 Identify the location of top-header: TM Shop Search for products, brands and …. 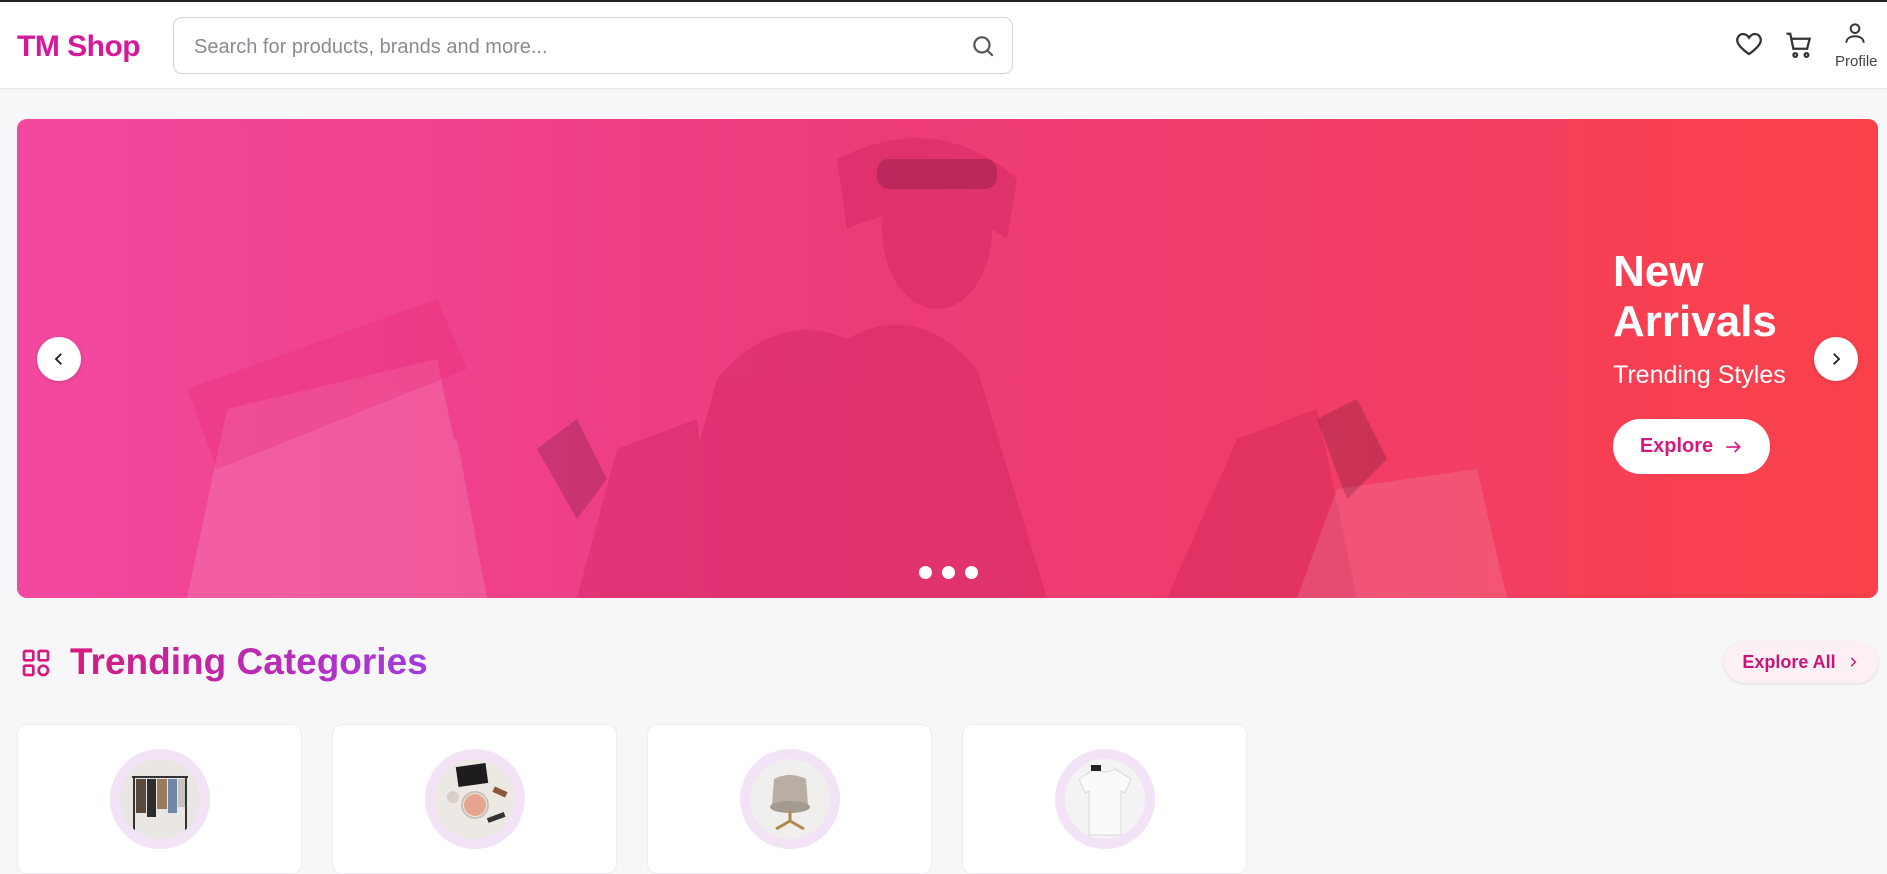
(943, 45).